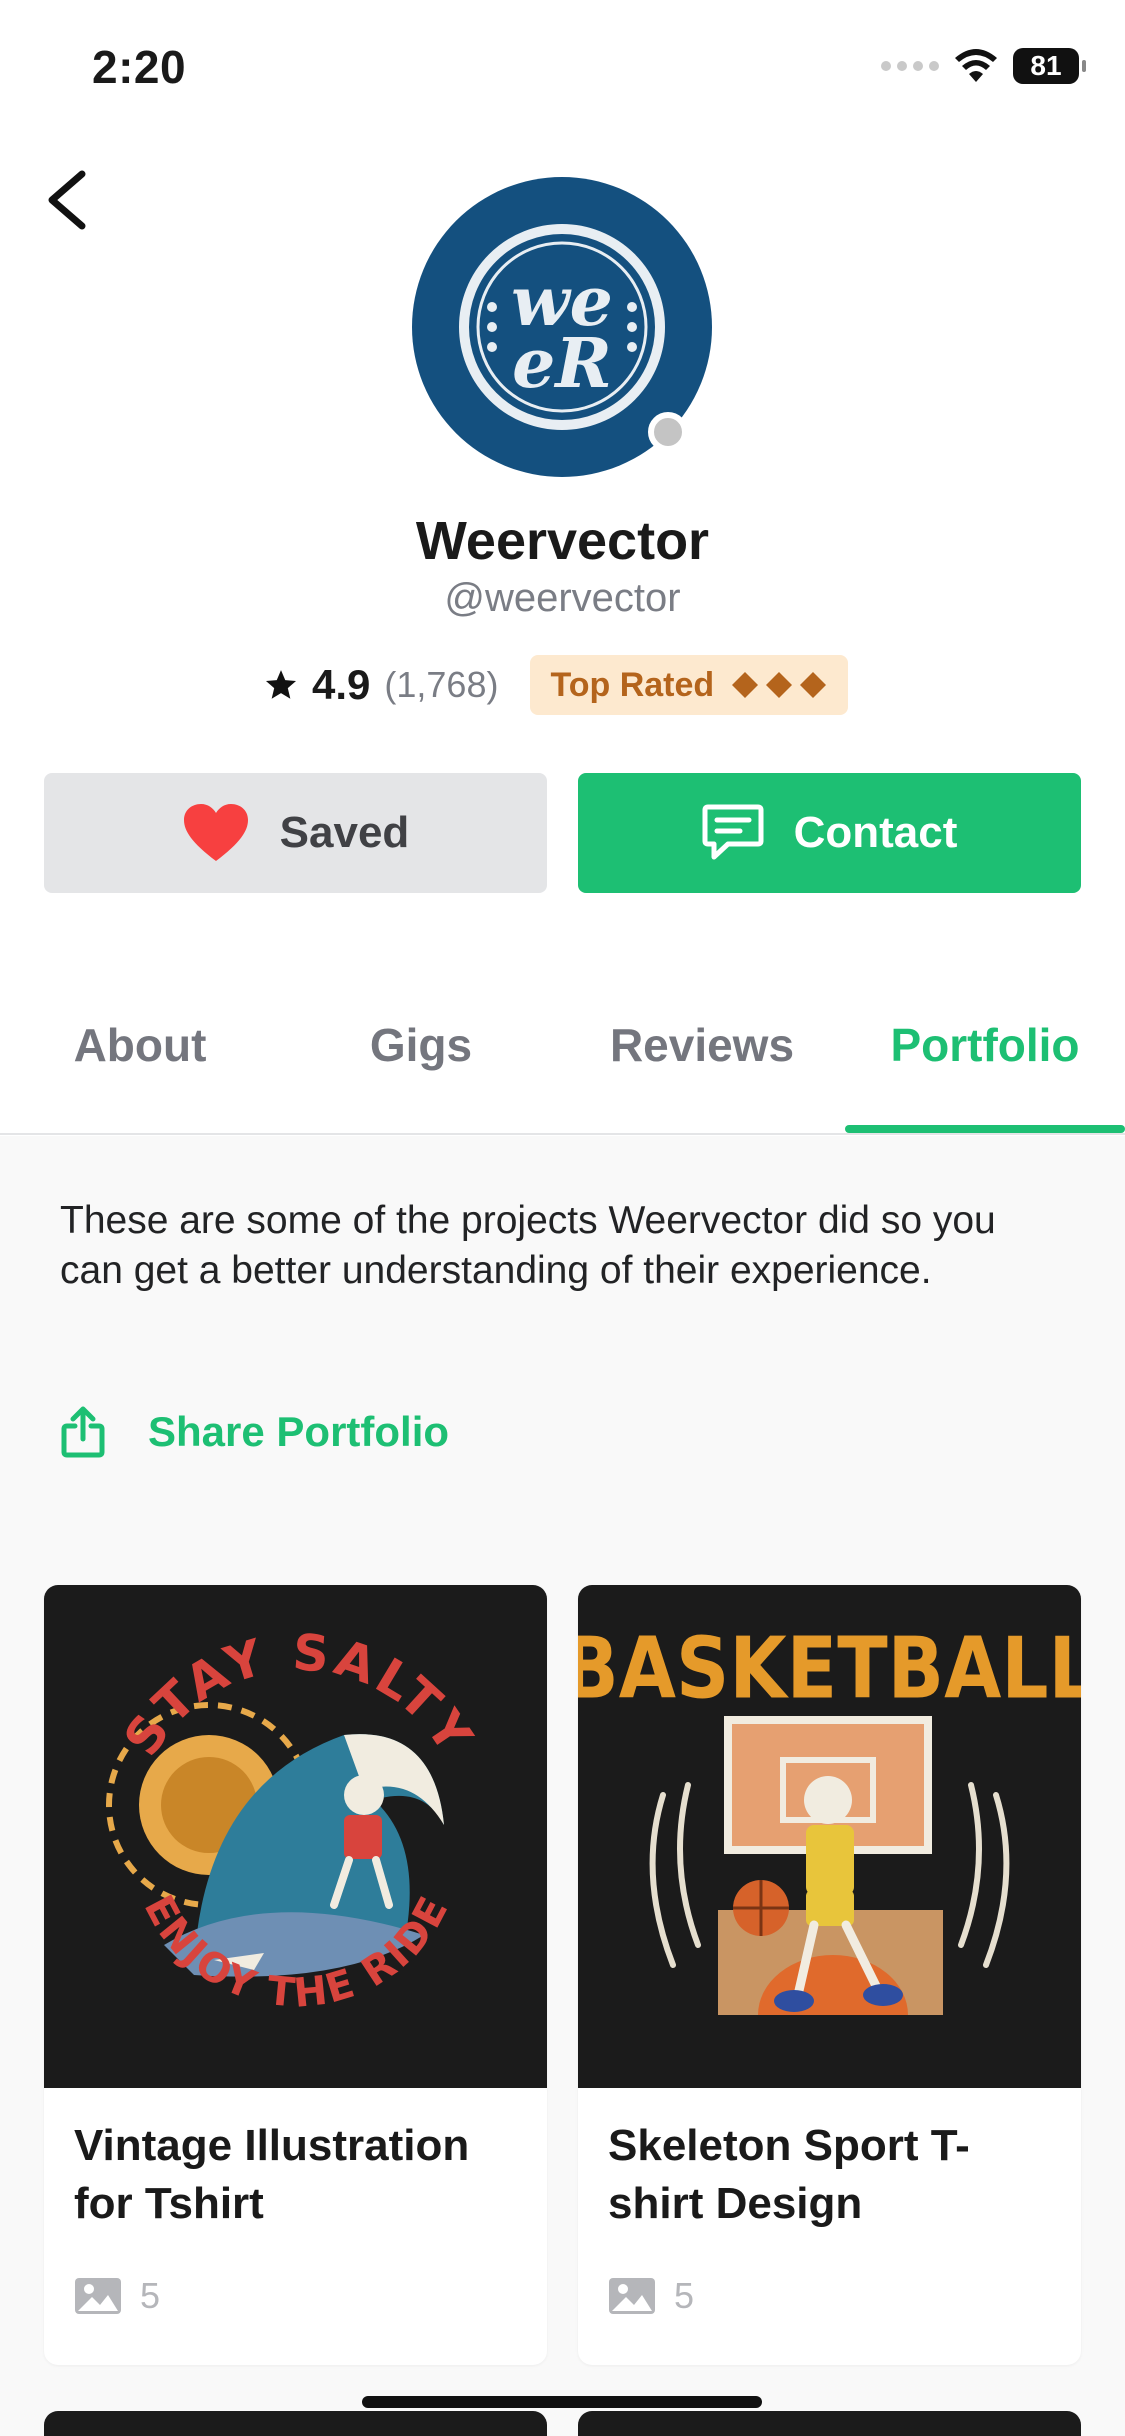 The width and height of the screenshot is (1125, 2436). I want to click on chat-icon, so click(733, 832).